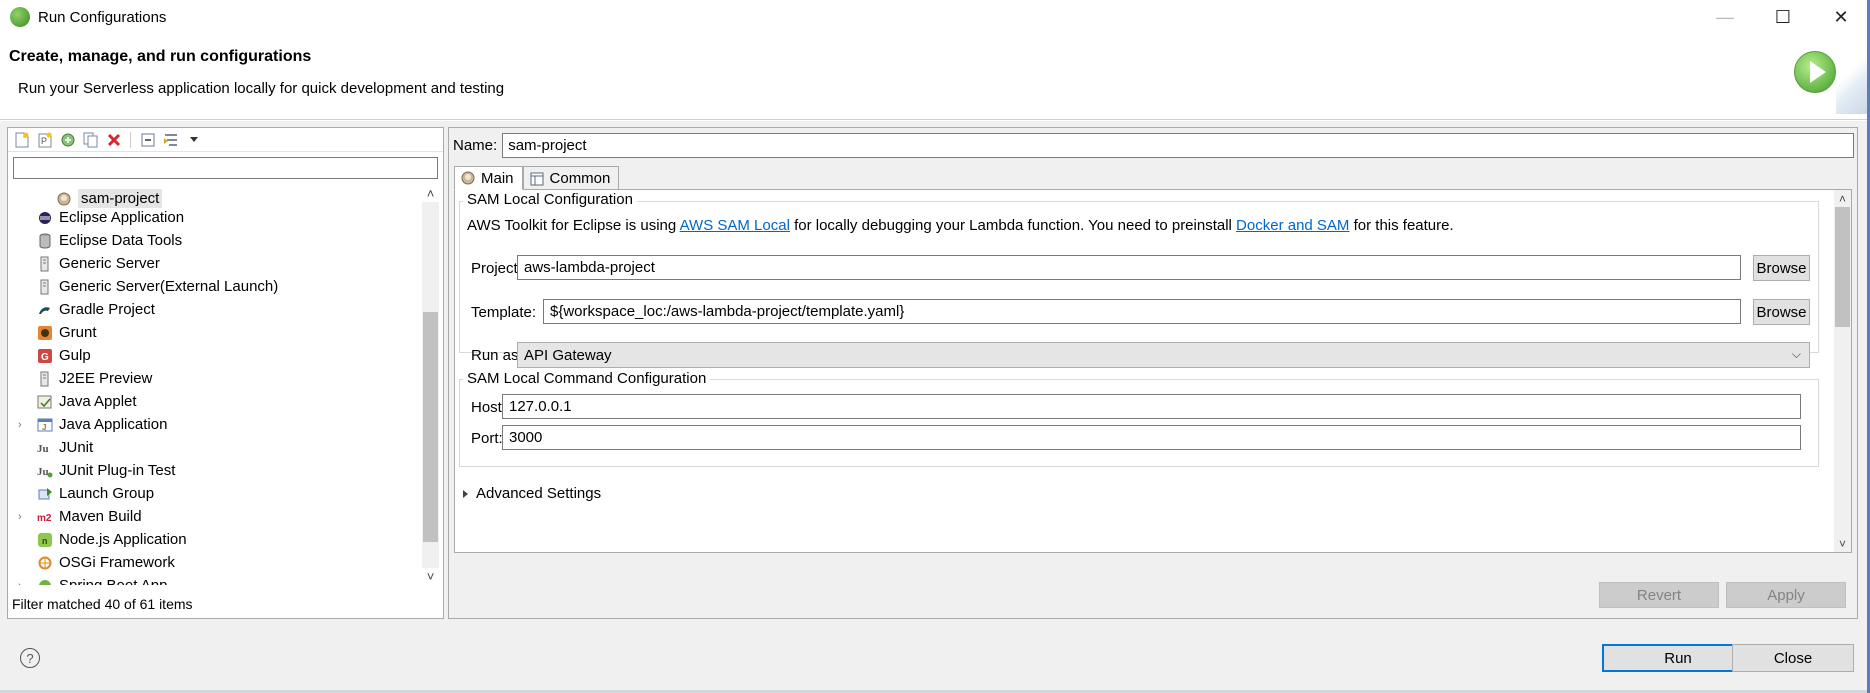 Image resolution: width=1870 pixels, height=693 pixels. Describe the element at coordinates (122, 217) in the screenshot. I see `tree-item-label: Eclipse Application` at that location.